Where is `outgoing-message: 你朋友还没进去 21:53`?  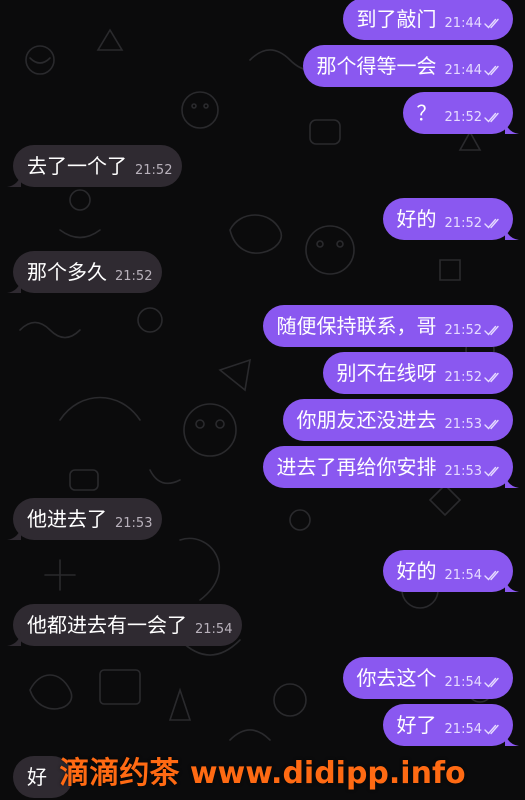
outgoing-message: 你朋友还没进去 21:53 is located at coordinates (397, 420).